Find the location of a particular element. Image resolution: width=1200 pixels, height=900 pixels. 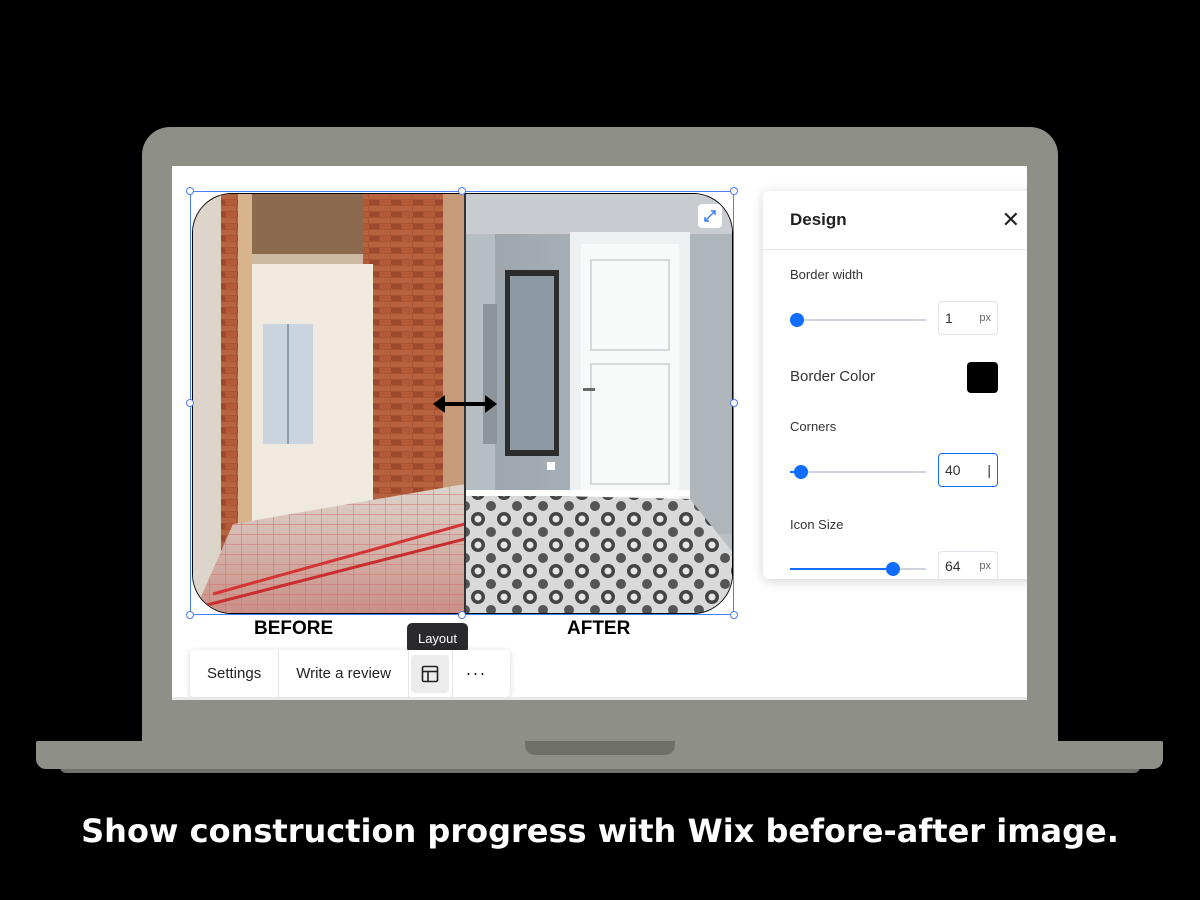

icon-size-label: Icon Size is located at coordinates (817, 524).